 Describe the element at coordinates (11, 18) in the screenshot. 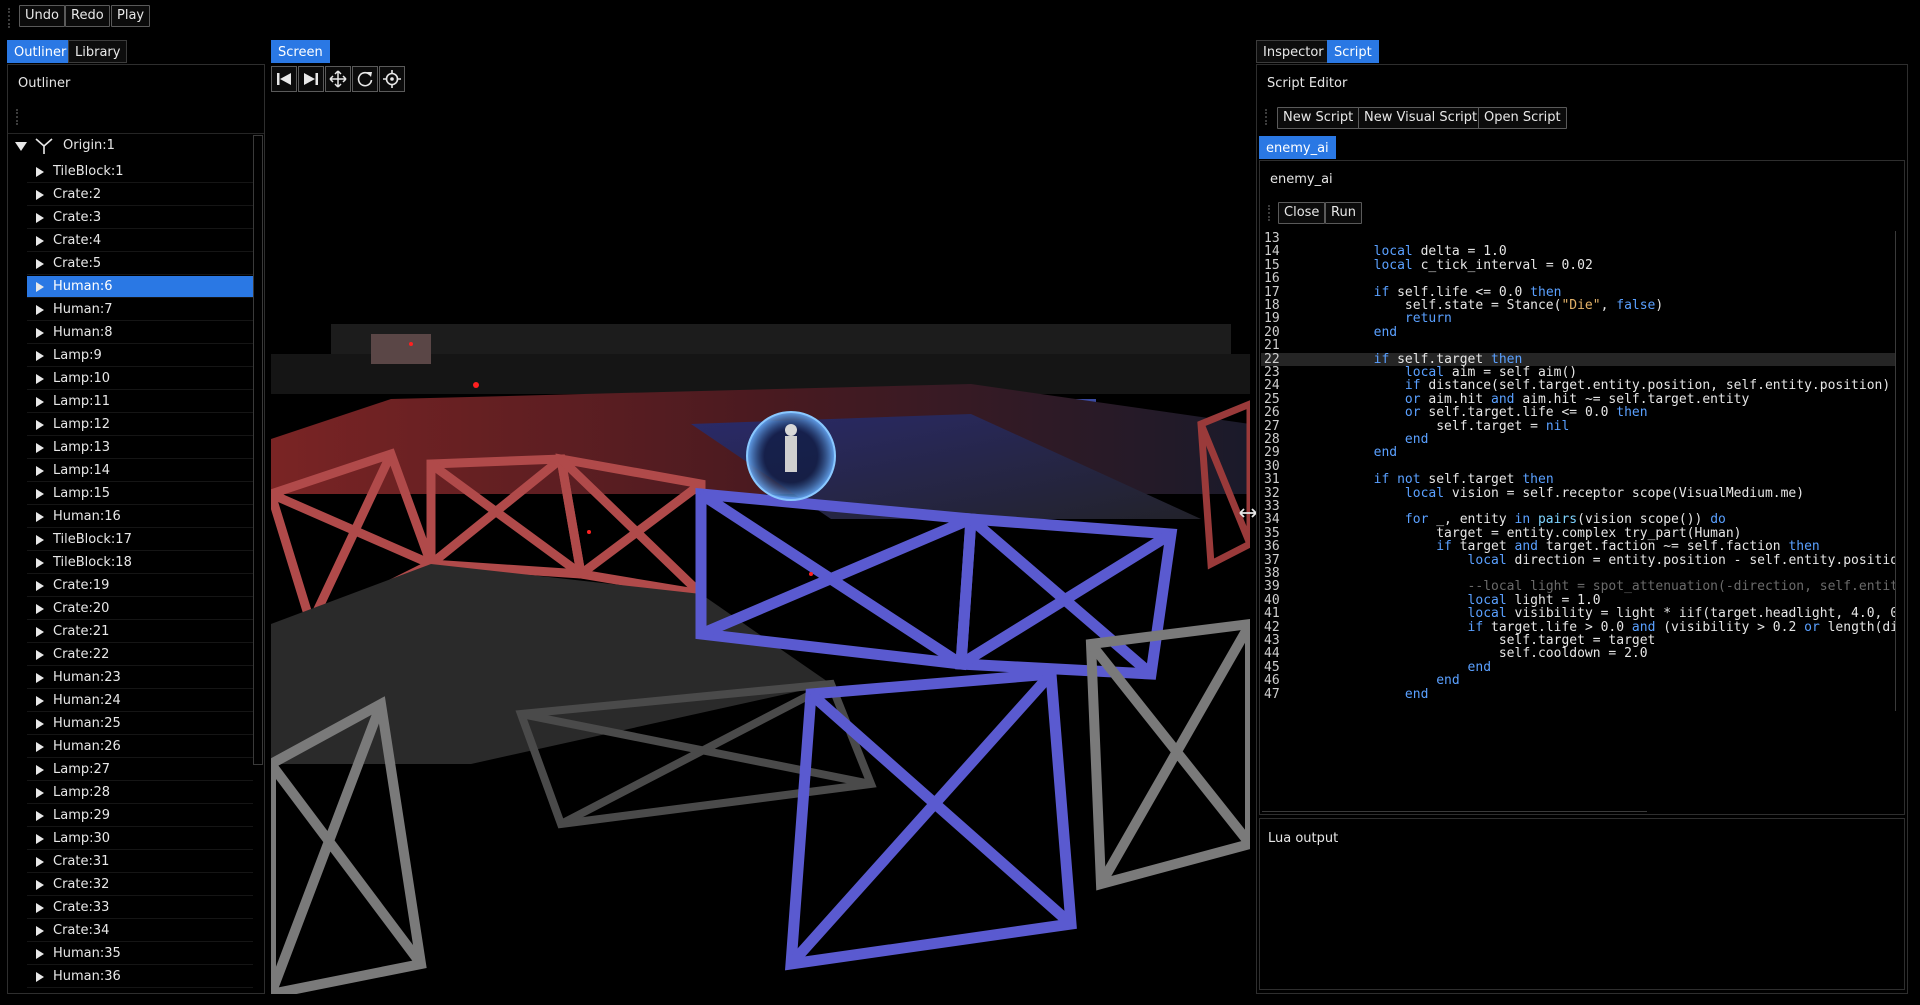

I see `toolbar-grip` at that location.